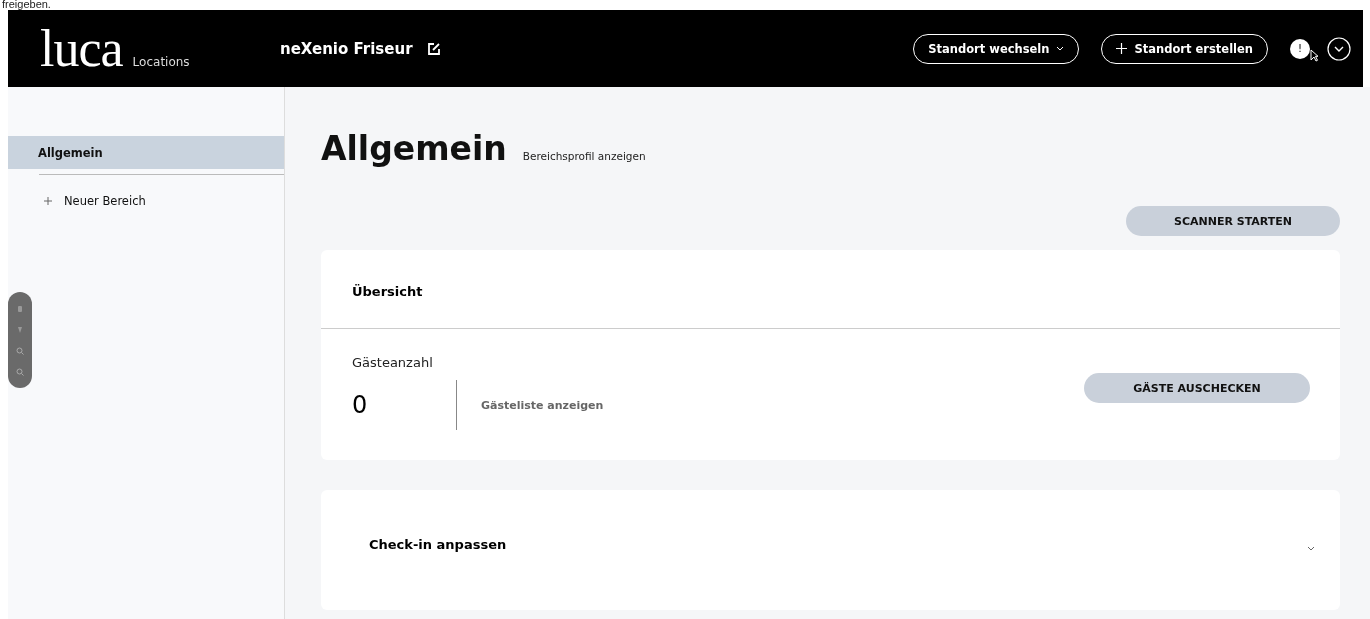 The width and height of the screenshot is (1370, 619). I want to click on checkin-card: Check-in anpassen, so click(830, 550).